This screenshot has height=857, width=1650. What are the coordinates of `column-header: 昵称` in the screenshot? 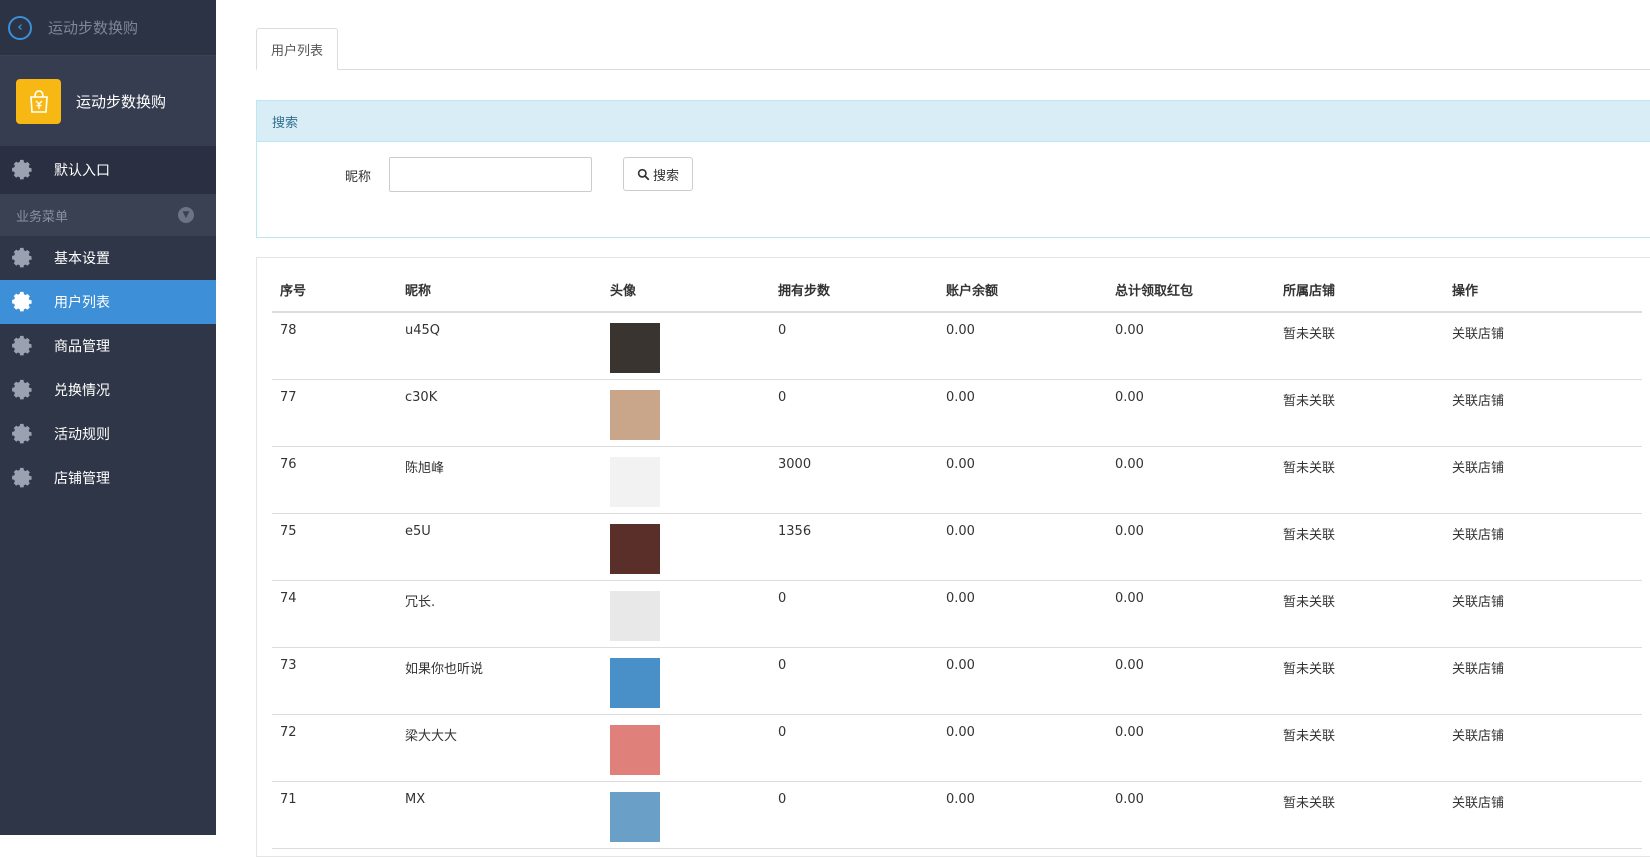 It's located at (499, 290).